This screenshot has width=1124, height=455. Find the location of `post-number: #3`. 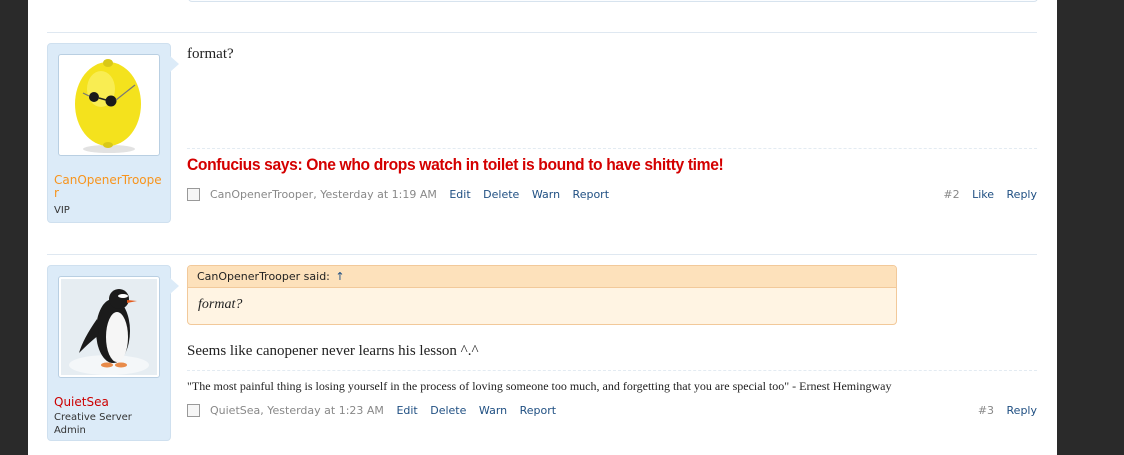

post-number: #3 is located at coordinates (986, 410).